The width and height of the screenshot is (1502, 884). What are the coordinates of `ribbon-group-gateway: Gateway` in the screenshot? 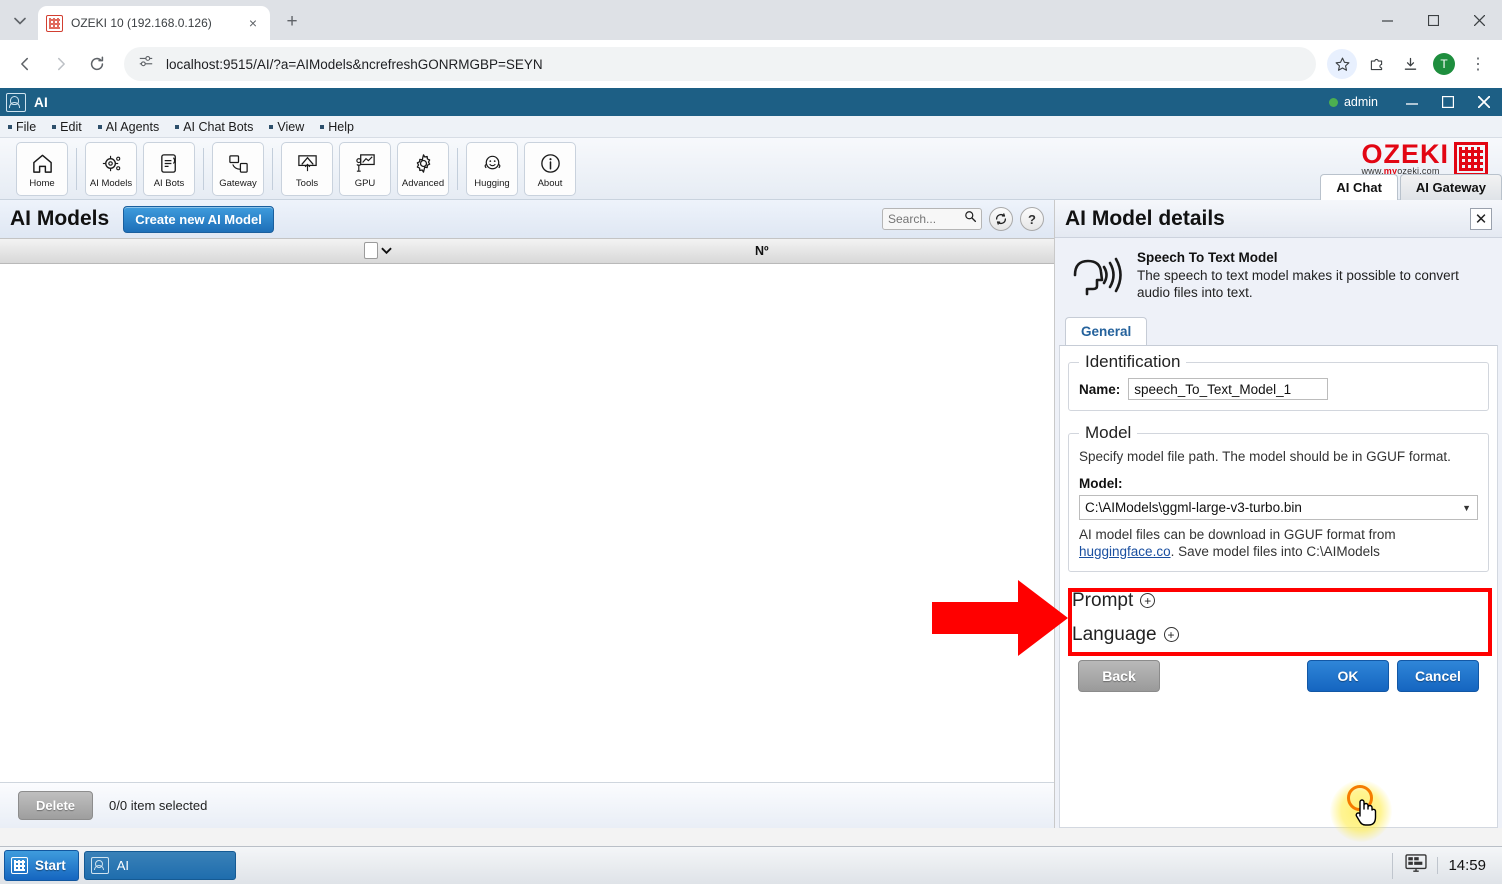 It's located at (238, 168).